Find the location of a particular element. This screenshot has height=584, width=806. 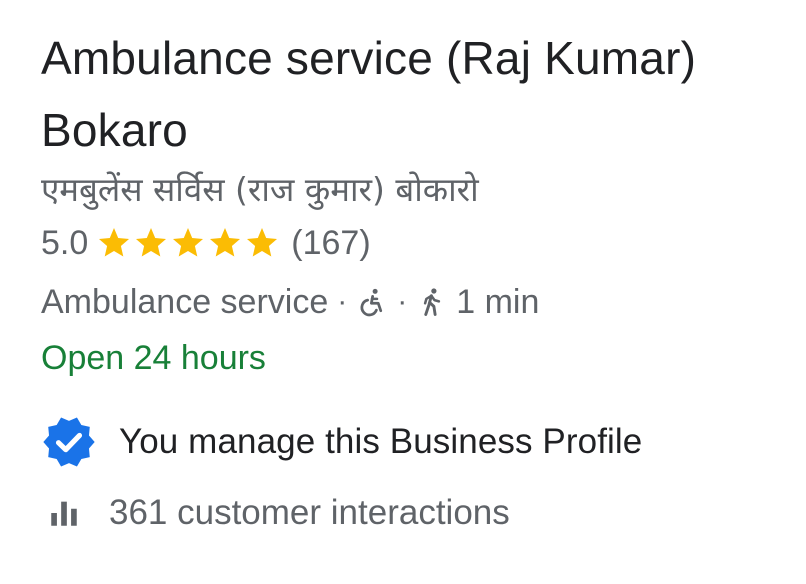

meta-row: Ambulance service · · 1 min is located at coordinates (416, 302).